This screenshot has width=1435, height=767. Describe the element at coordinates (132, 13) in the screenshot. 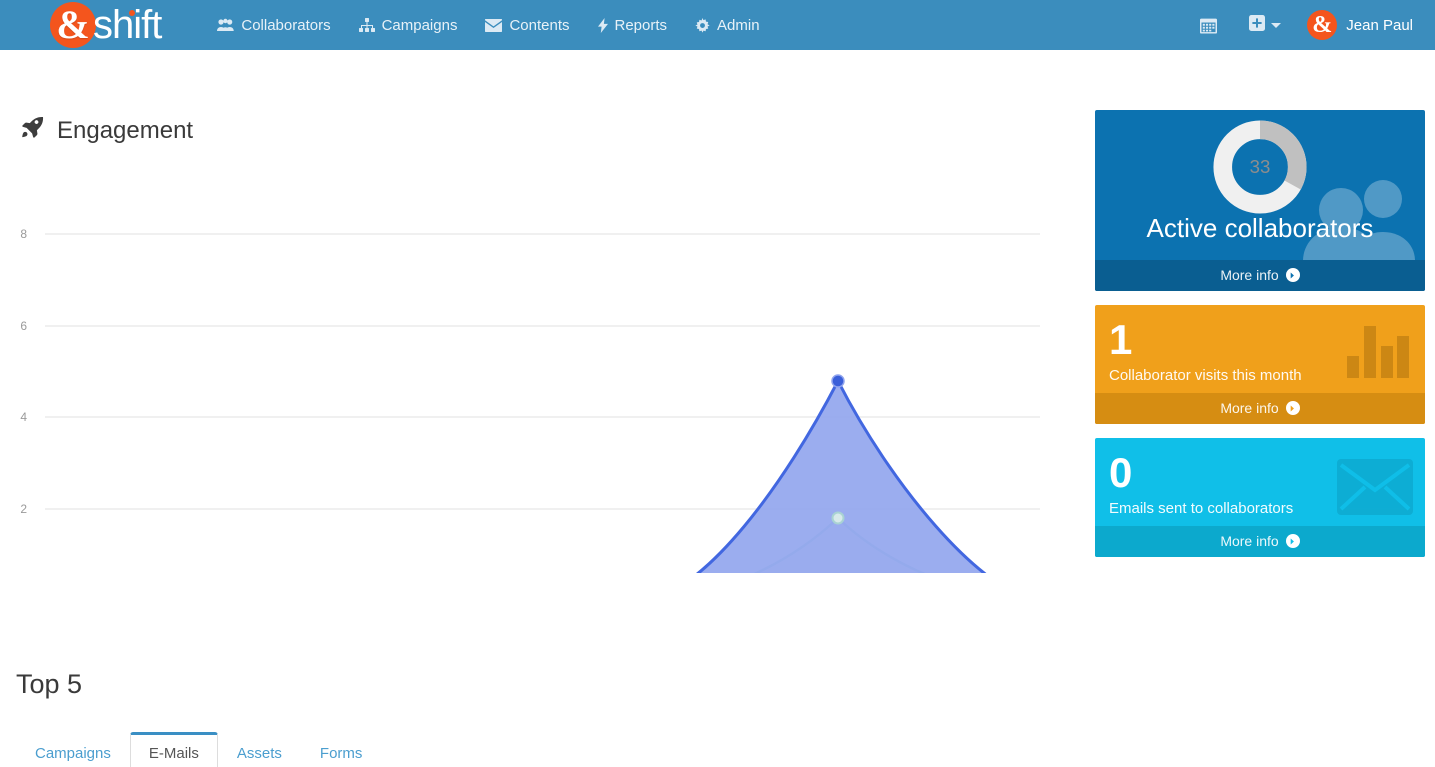

I see `brand-dot` at that location.